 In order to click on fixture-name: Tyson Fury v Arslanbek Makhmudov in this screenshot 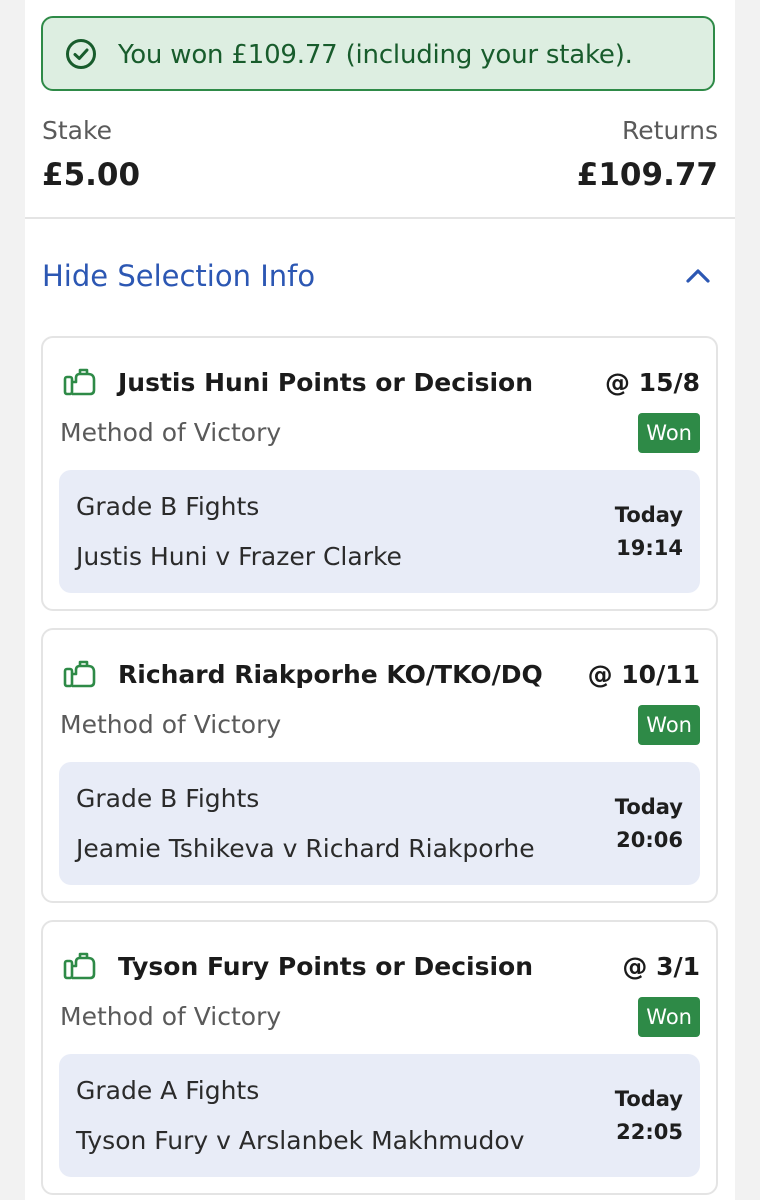, I will do `click(300, 1140)`.